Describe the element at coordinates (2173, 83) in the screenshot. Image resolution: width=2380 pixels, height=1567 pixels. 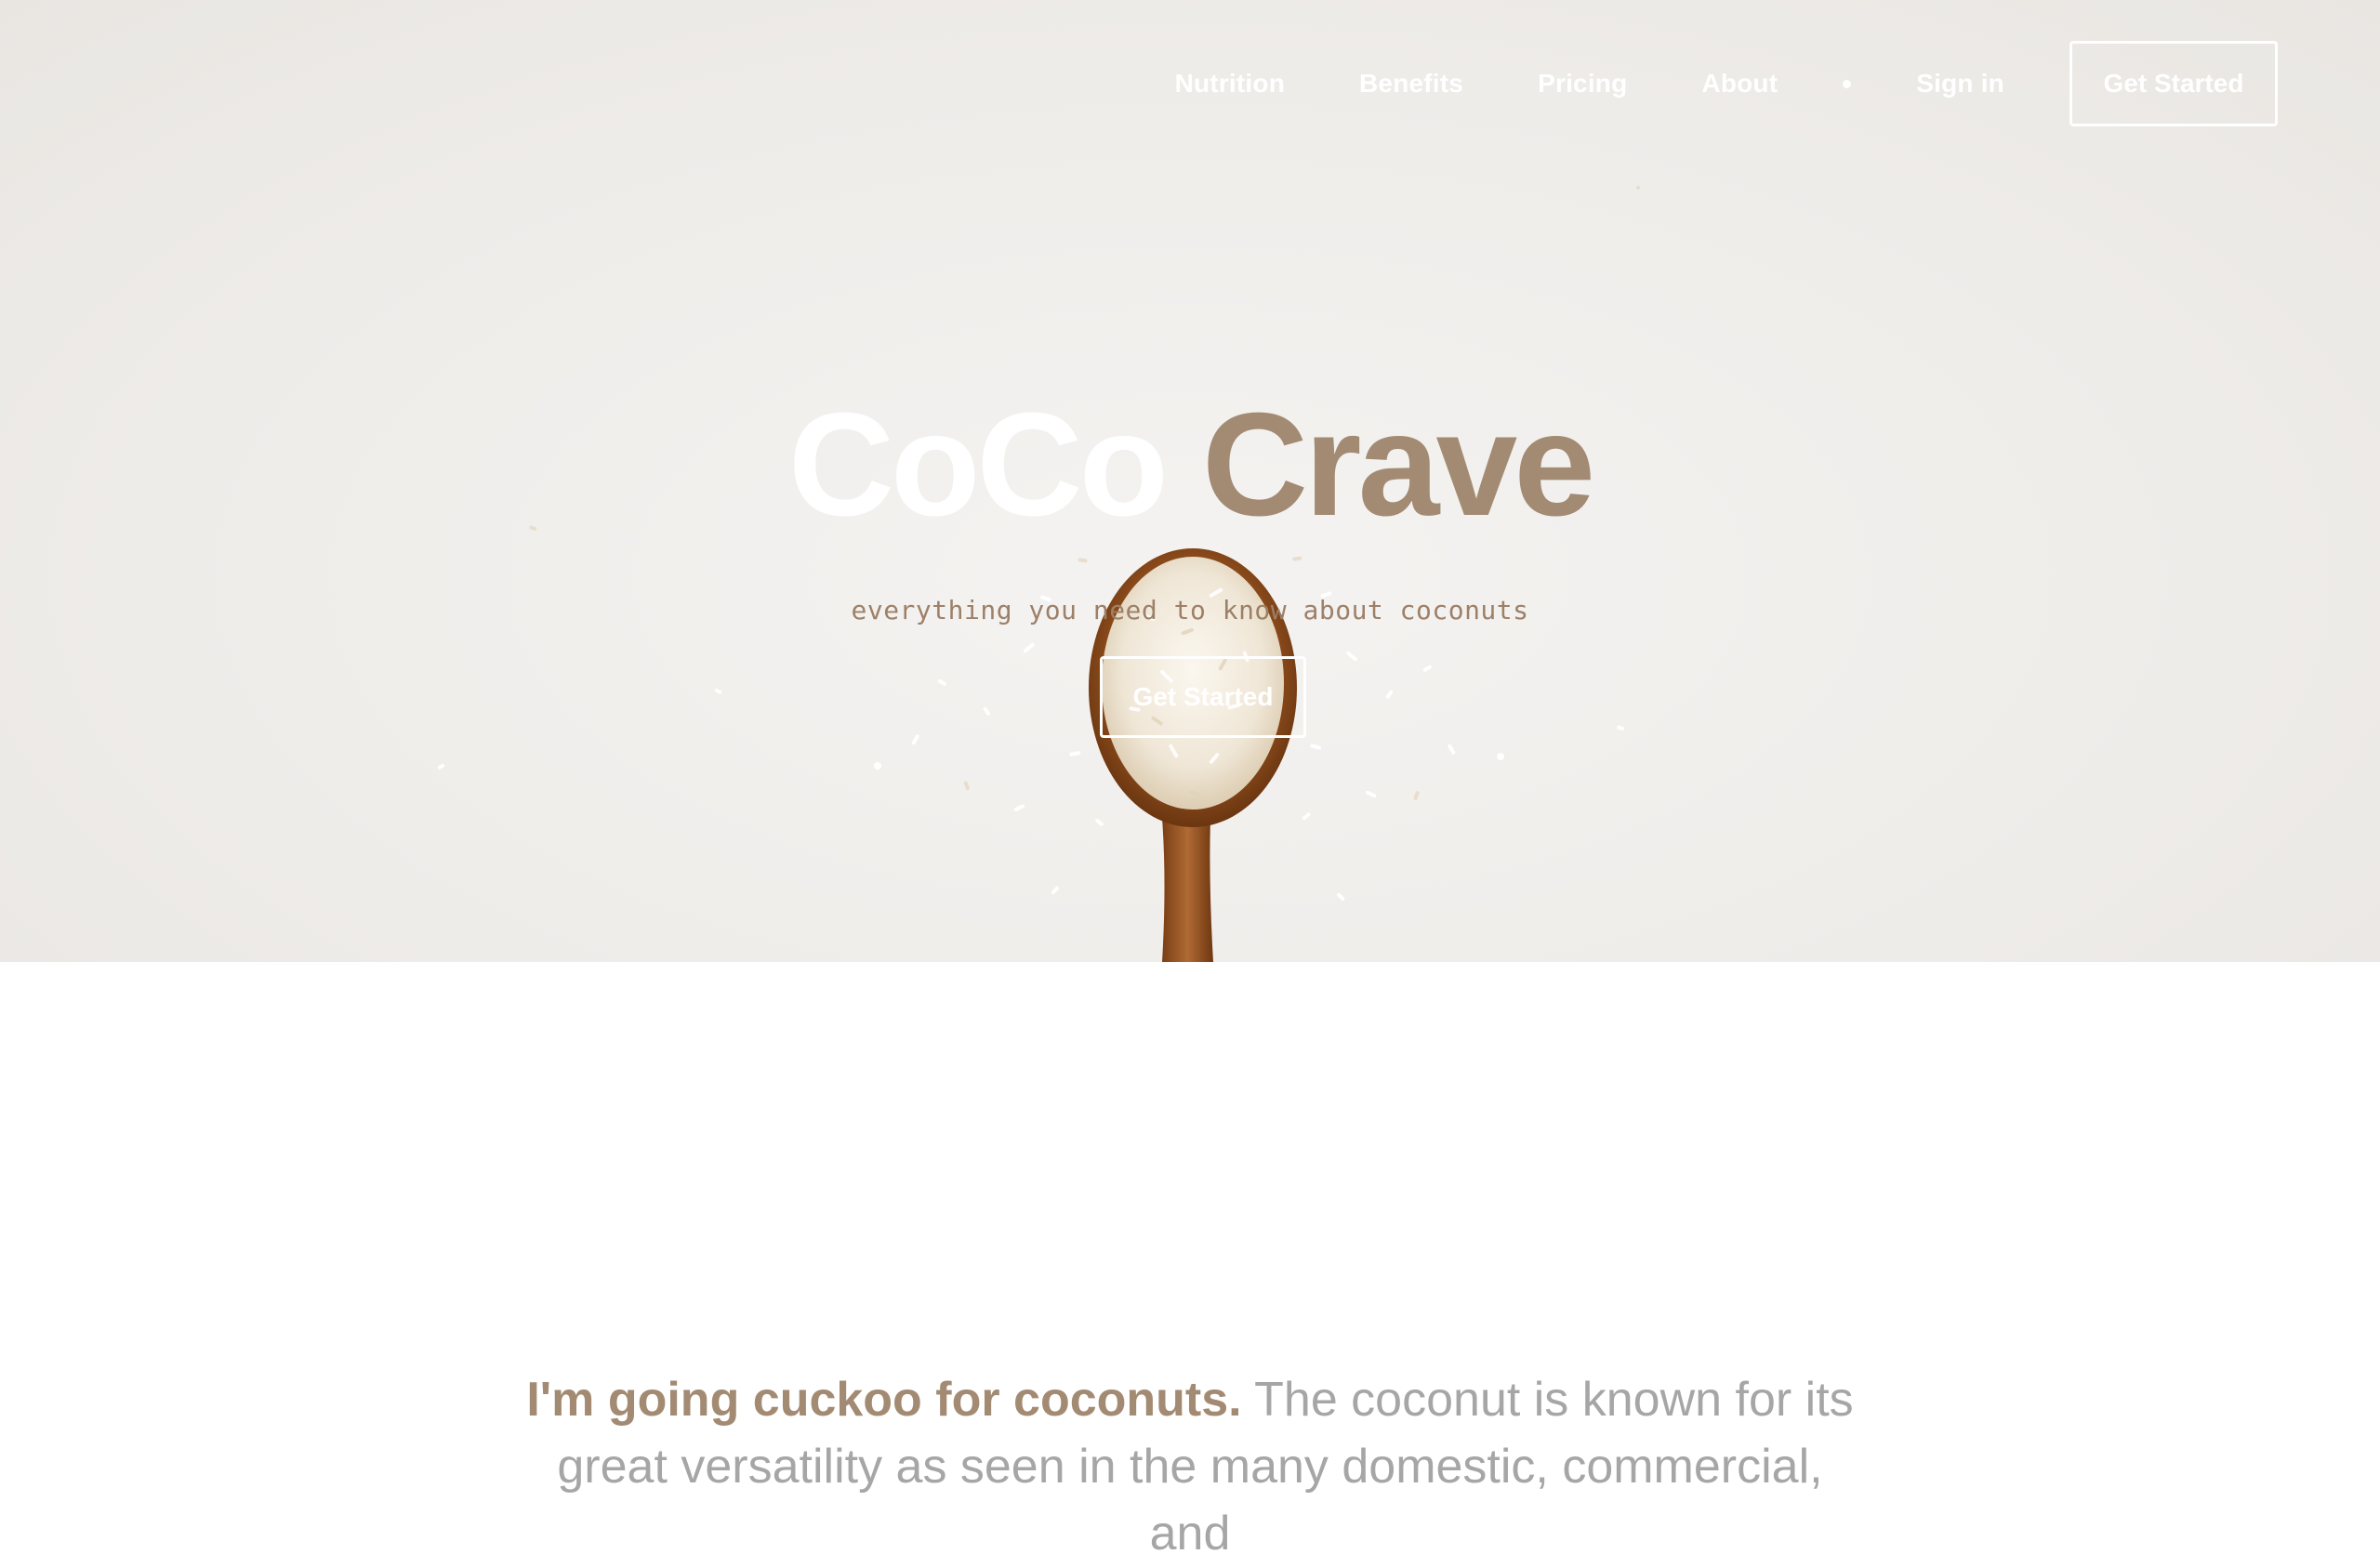
I see `nav-get-started-button: Get Started` at that location.